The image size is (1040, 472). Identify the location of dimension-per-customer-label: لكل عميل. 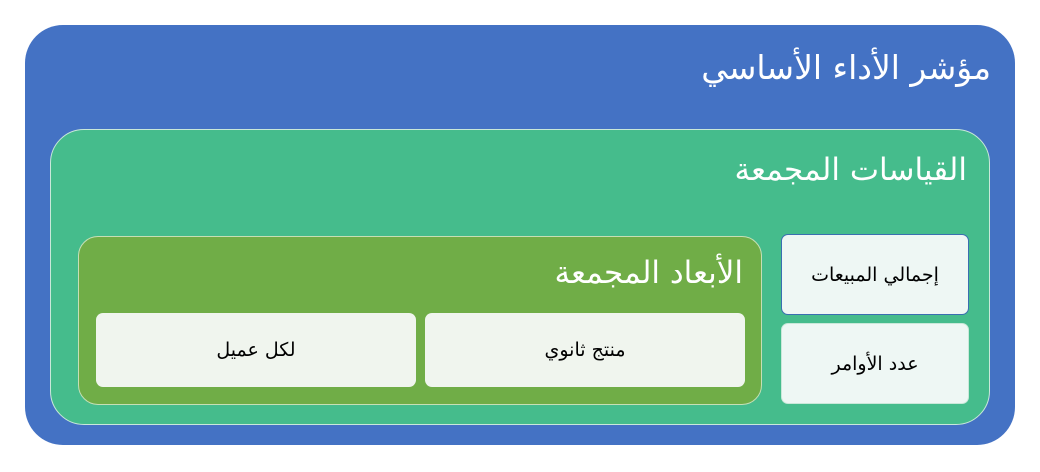
(256, 350).